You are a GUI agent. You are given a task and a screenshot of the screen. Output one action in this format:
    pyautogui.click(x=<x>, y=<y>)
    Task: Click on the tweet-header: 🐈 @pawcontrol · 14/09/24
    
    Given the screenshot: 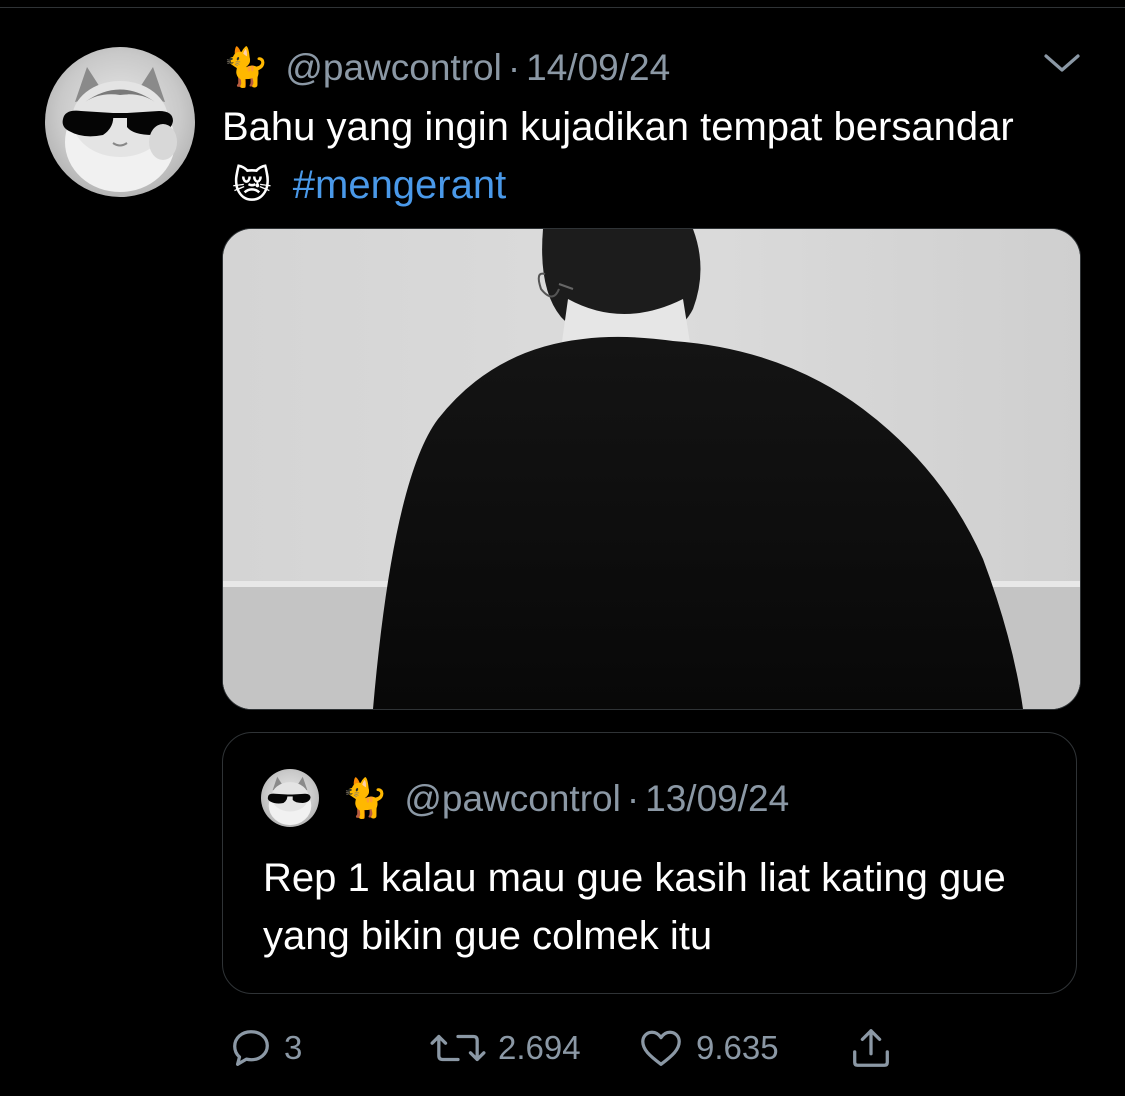 What is the action you would take?
    pyautogui.click(x=446, y=68)
    